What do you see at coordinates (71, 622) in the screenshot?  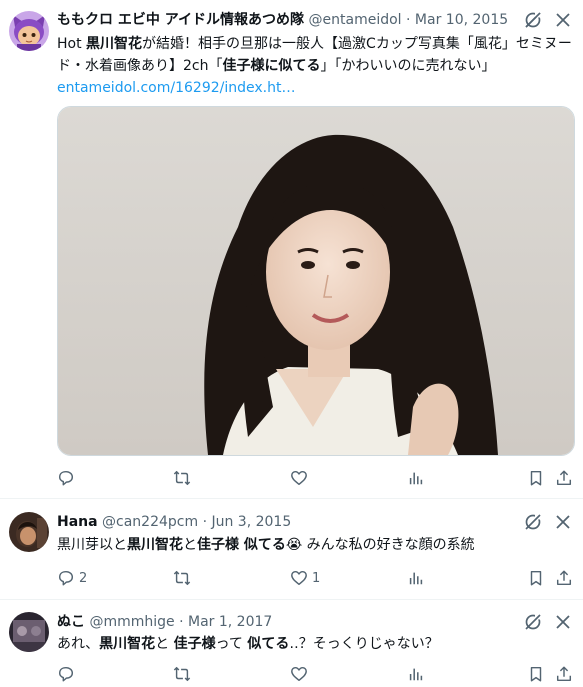 I see `author-name: ぬこ` at bounding box center [71, 622].